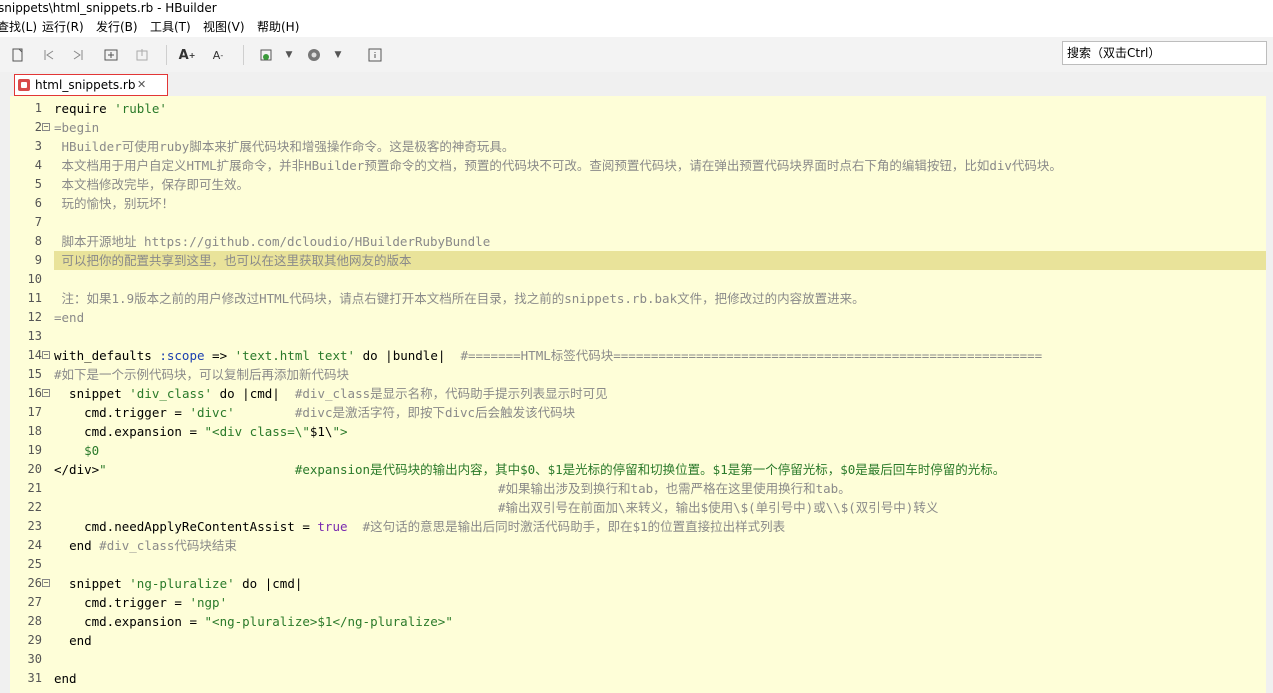 This screenshot has height=693, width=1273. What do you see at coordinates (141, 85) in the screenshot?
I see `close-icon: ✕` at bounding box center [141, 85].